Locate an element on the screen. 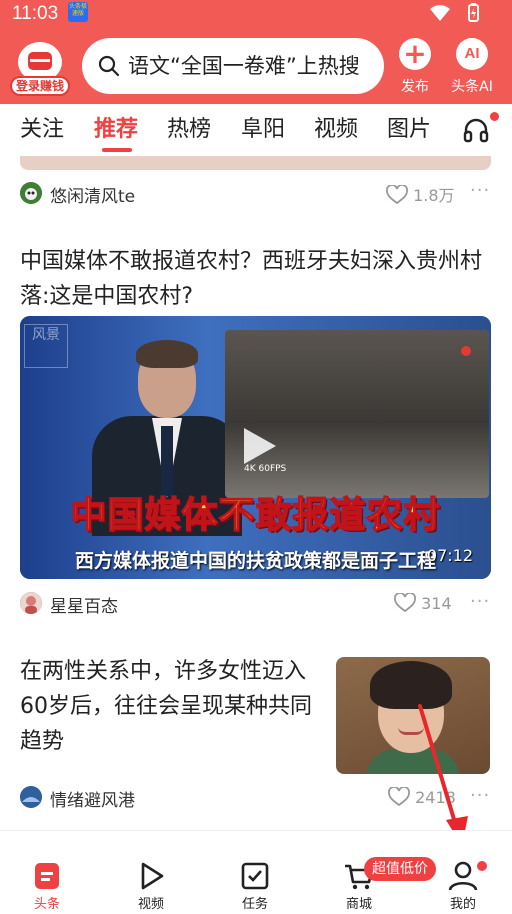 The width and height of the screenshot is (512, 914). user-icon is located at coordinates (463, 876).